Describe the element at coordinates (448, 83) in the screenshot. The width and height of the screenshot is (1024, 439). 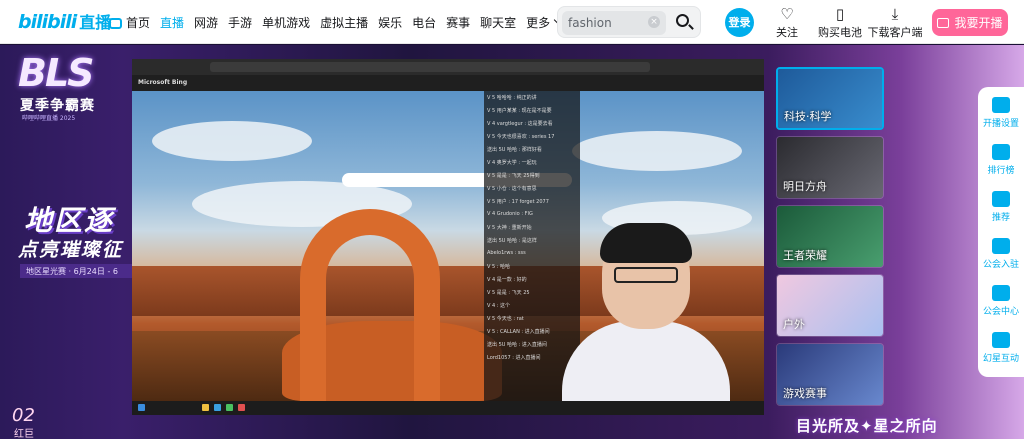
I see `browser-tab-bar: Microsoft Bing` at that location.